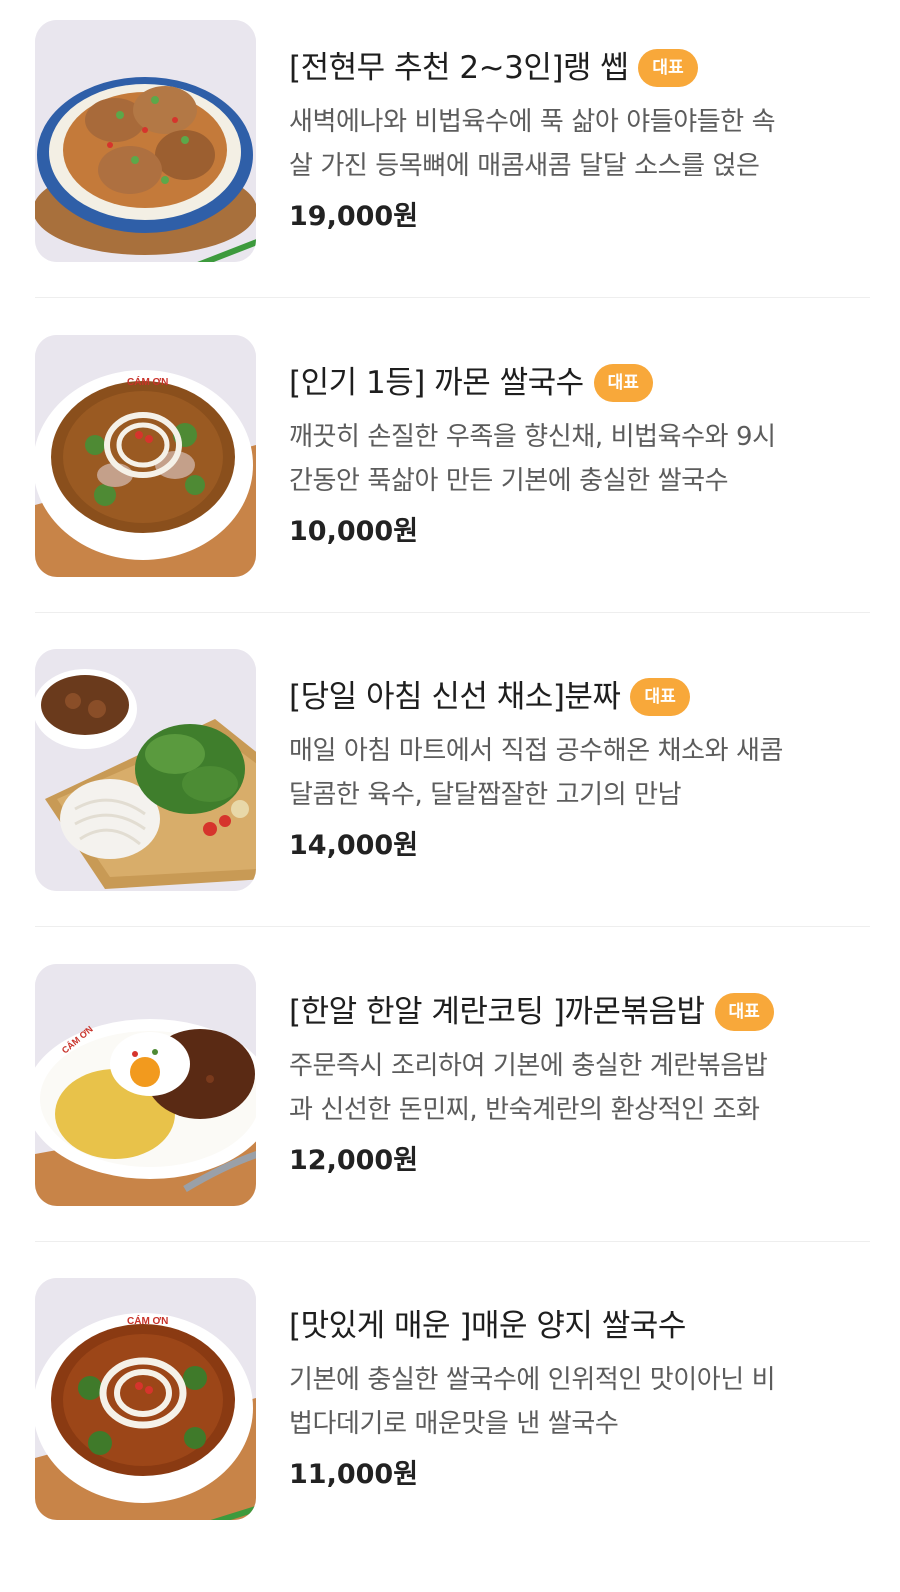 Image resolution: width=900 pixels, height=1592 pixels. What do you see at coordinates (354, 1474) in the screenshot?
I see `menu-item-price: 11,000원` at bounding box center [354, 1474].